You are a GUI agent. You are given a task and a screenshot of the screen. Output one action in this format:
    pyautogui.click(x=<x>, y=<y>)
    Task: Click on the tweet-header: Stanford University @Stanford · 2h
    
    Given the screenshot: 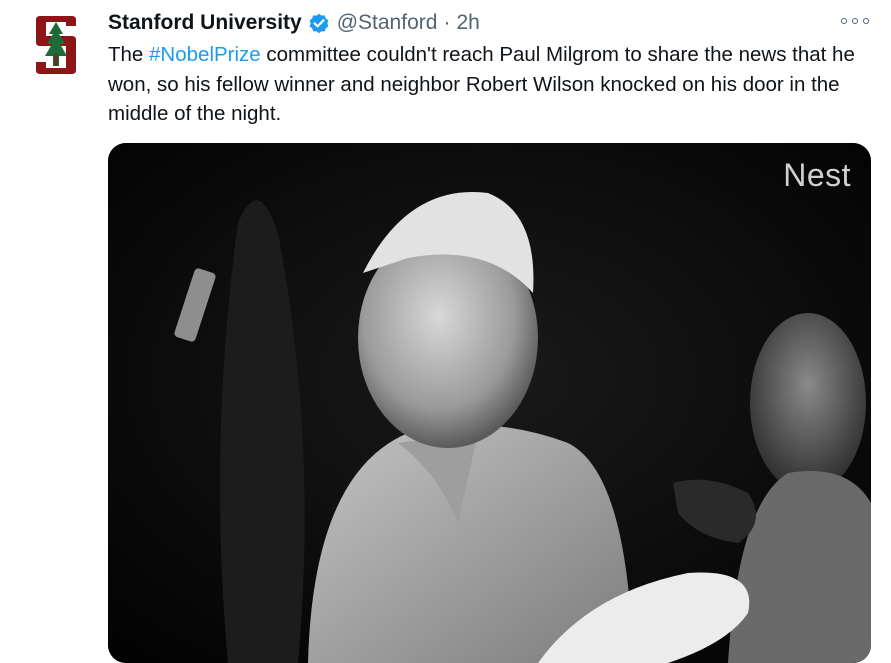 What is the action you would take?
    pyautogui.click(x=294, y=23)
    